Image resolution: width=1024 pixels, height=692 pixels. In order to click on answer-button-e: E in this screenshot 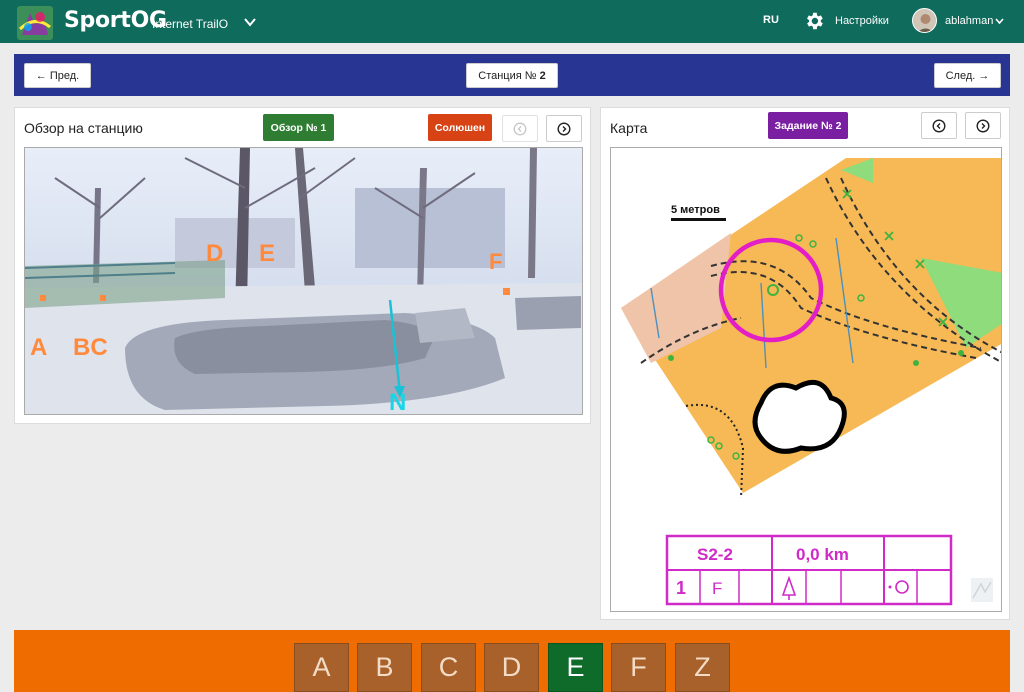, I will do `click(575, 667)`.